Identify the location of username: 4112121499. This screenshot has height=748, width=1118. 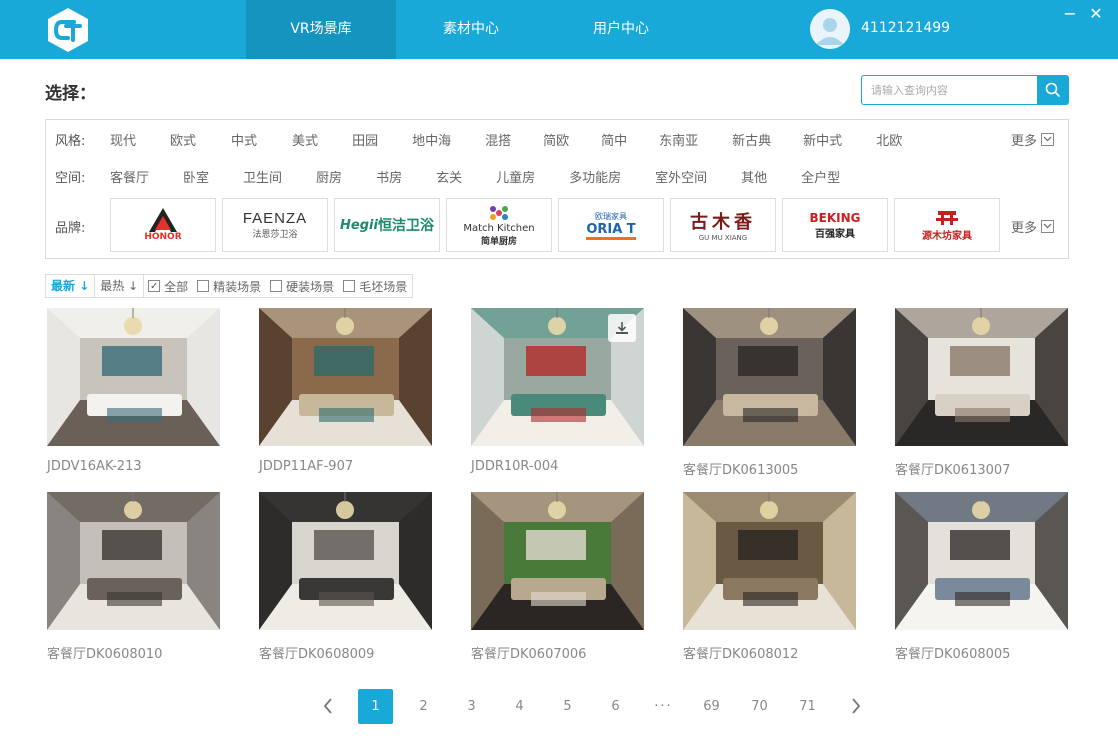
(905, 28).